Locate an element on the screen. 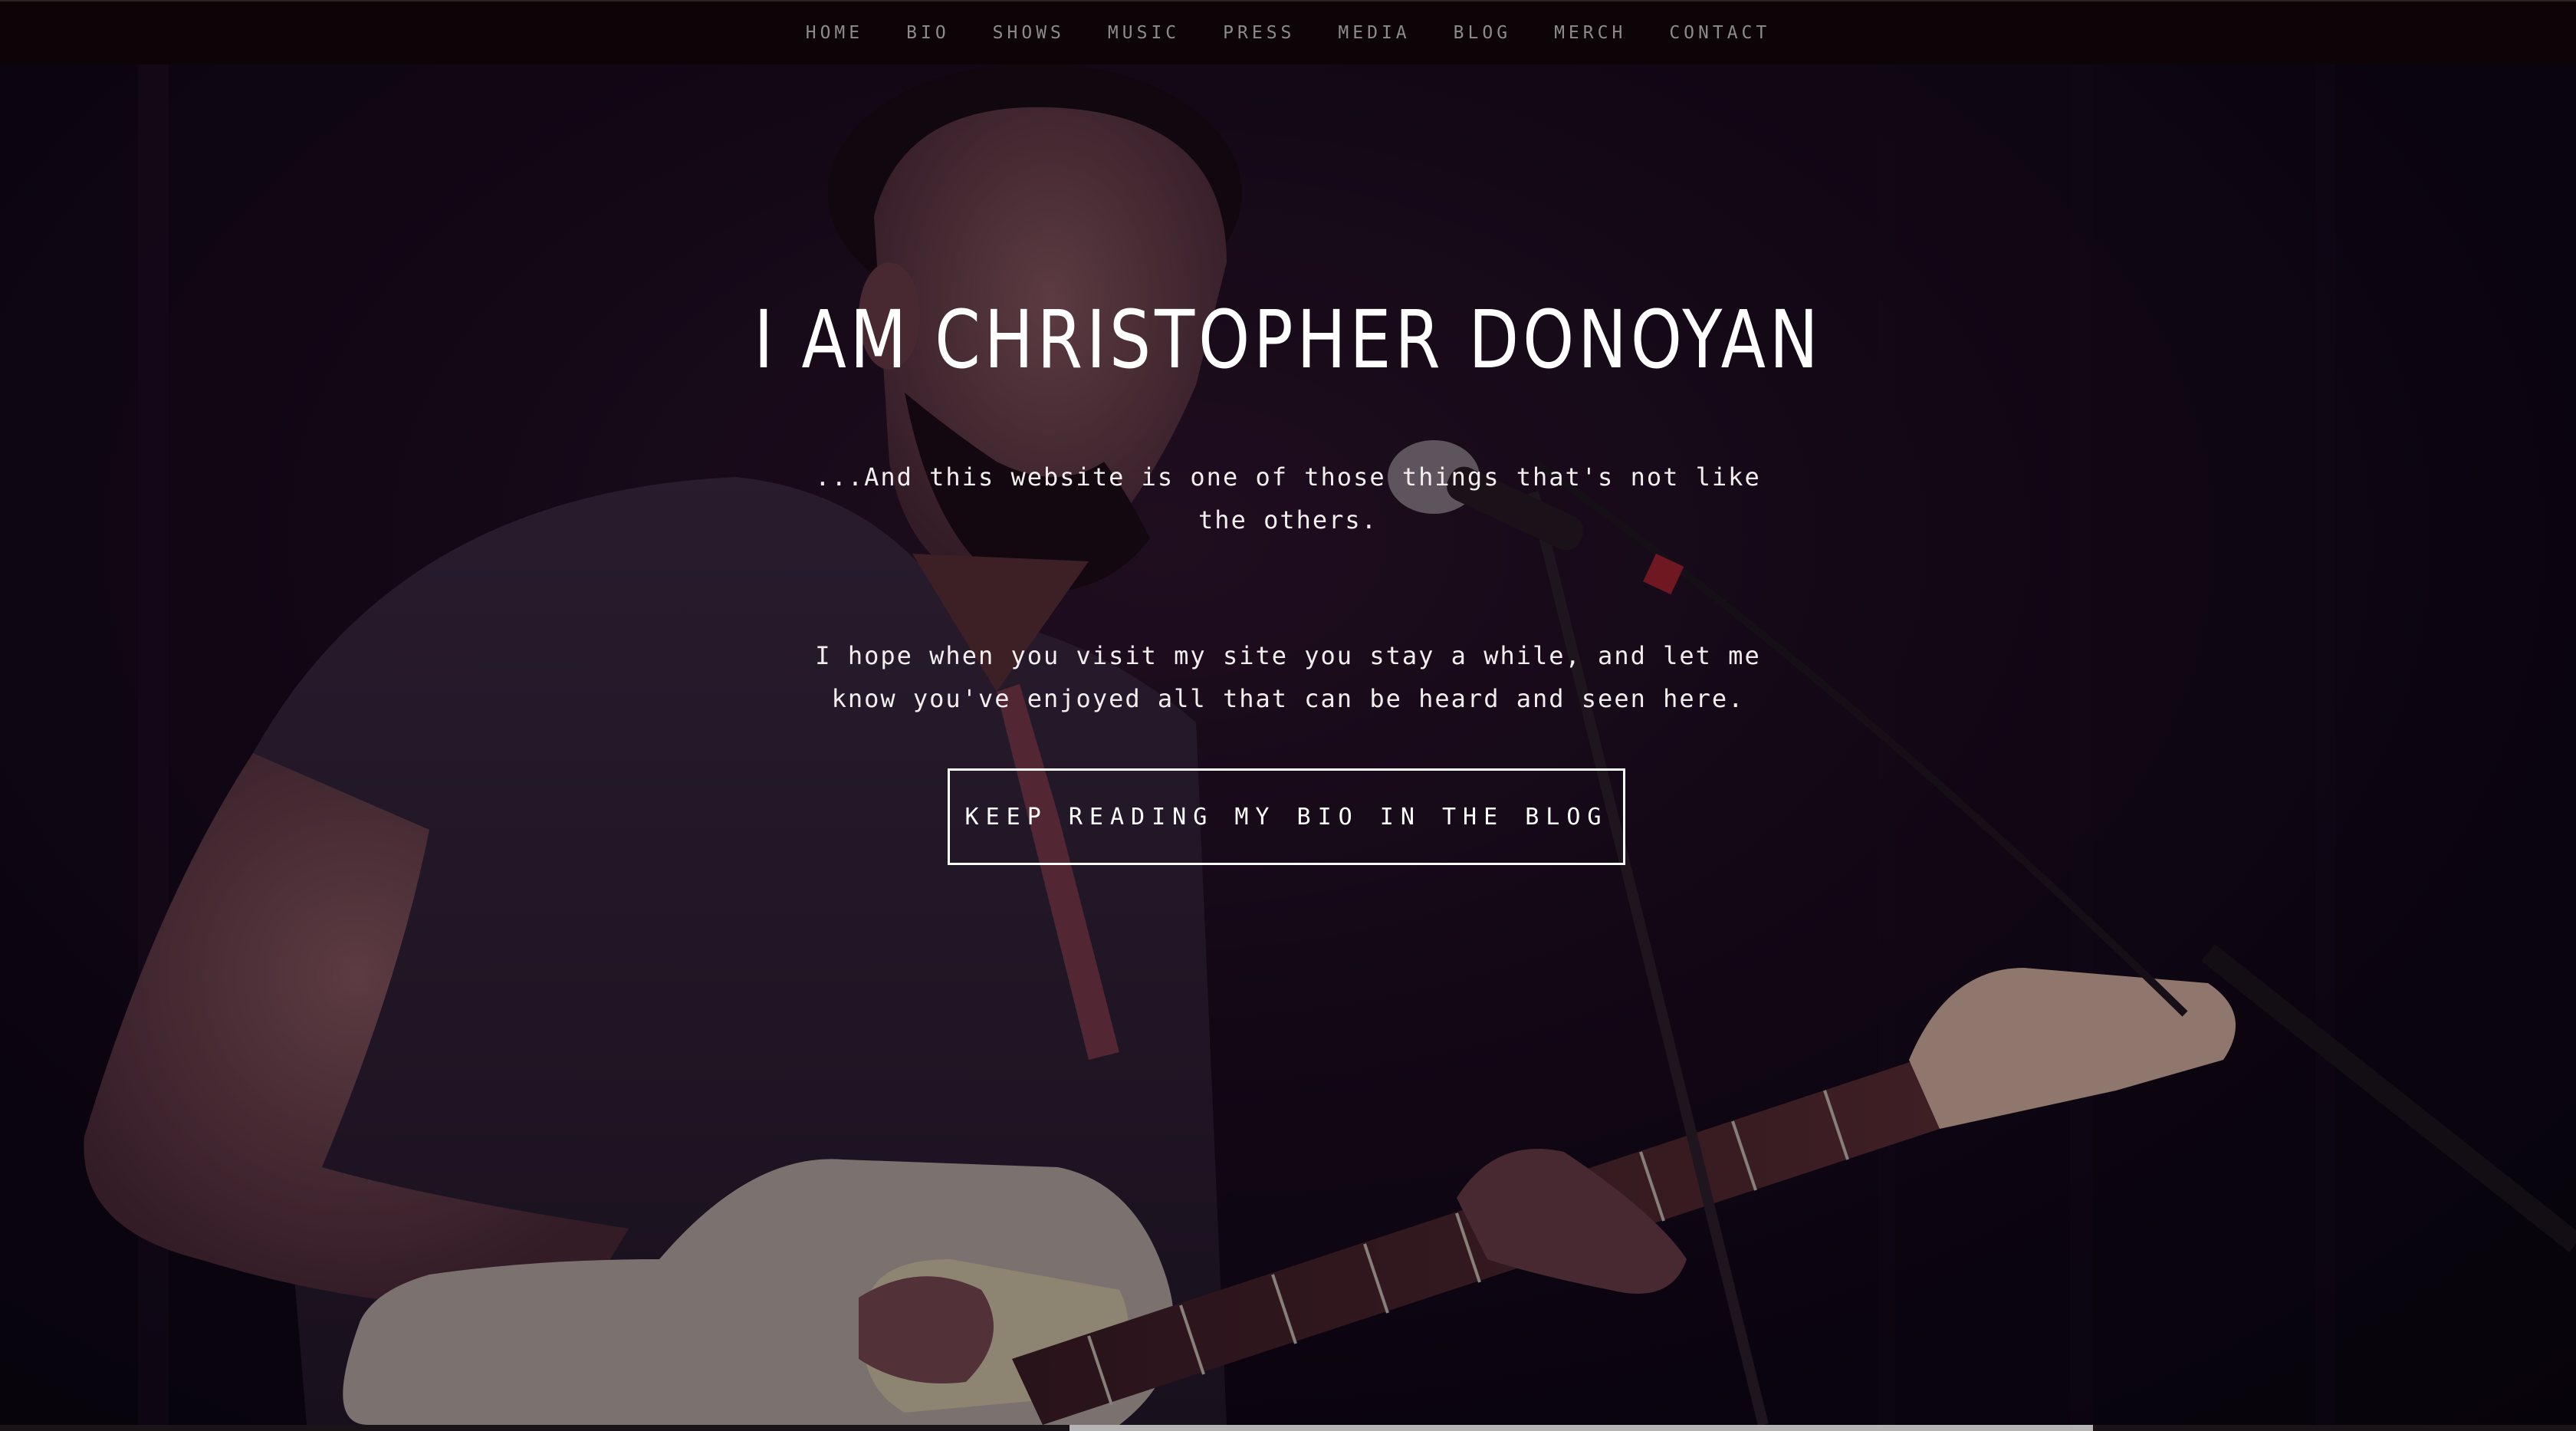  nav-link-bio: BIO is located at coordinates (928, 33).